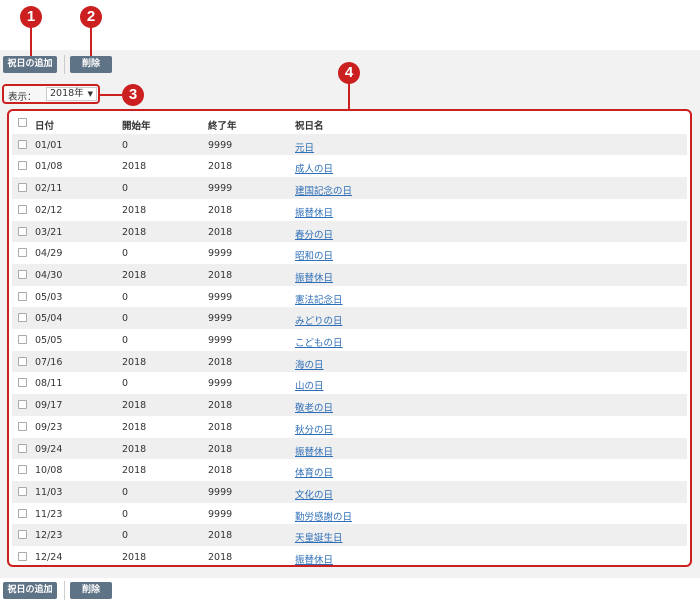 The width and height of the screenshot is (700, 602). Describe the element at coordinates (349, 297) in the screenshot. I see `table-row: 05/03 0 9999 憲法記念日` at that location.